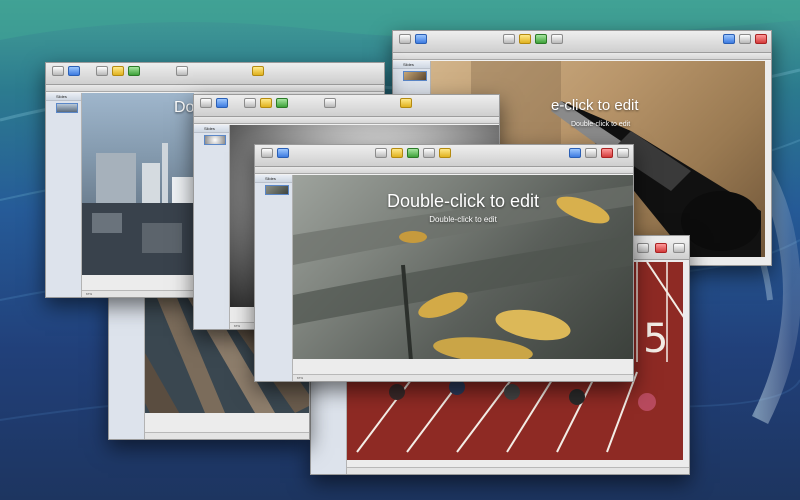 The width and height of the screenshot is (800, 500). What do you see at coordinates (138, 209) in the screenshot?
I see `city-skyline-image` at bounding box center [138, 209].